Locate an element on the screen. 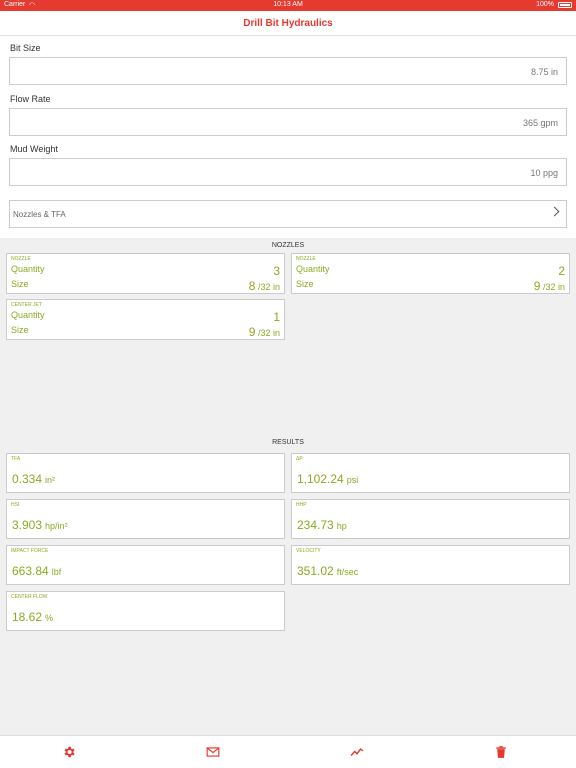 The image size is (576, 768). result-caption: HSI is located at coordinates (15, 505).